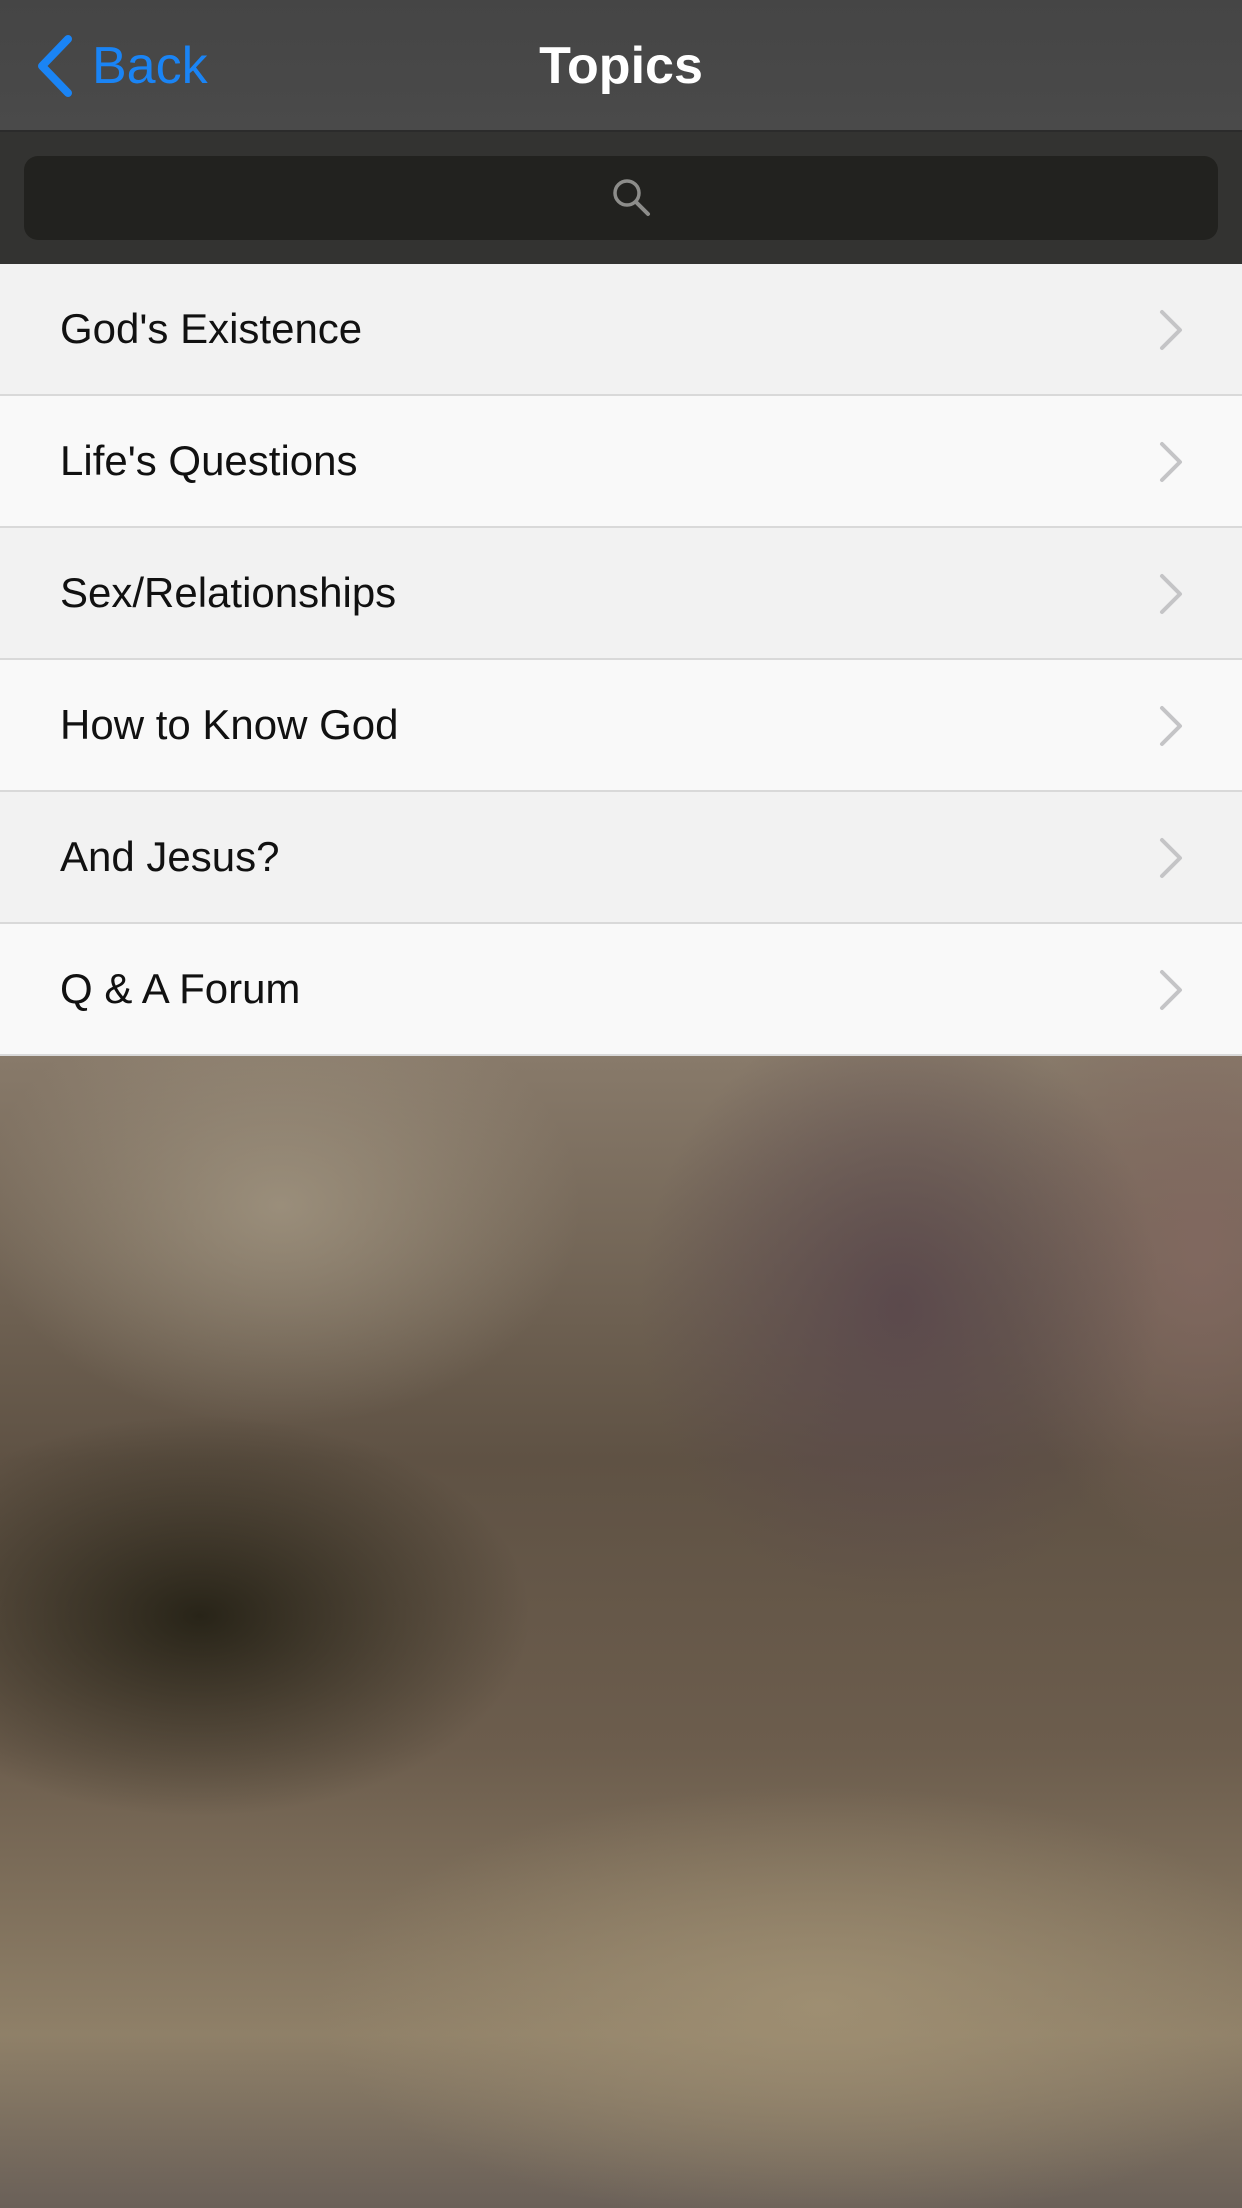 The height and width of the screenshot is (2208, 1242). Describe the element at coordinates (621, 858) in the screenshot. I see `list-item-and-jesus: And Jesus?` at that location.